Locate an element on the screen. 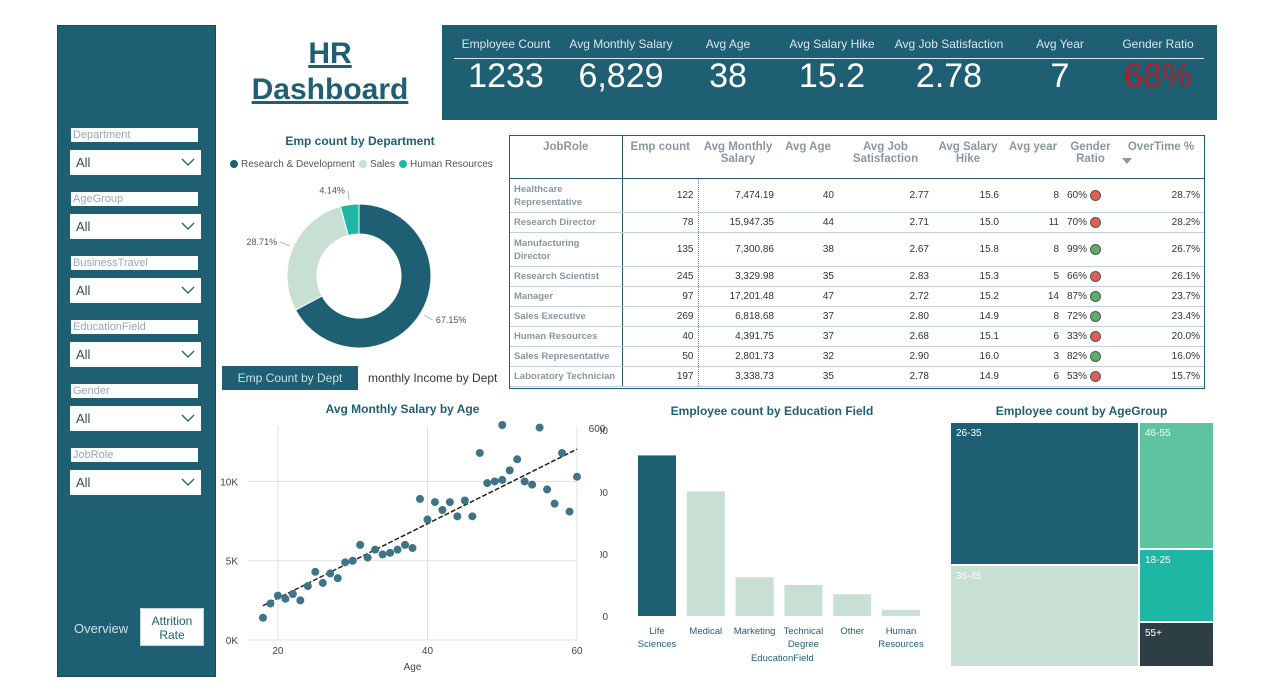 The width and height of the screenshot is (1264, 690). column-header: Avg Monthly Salary is located at coordinates (738, 157).